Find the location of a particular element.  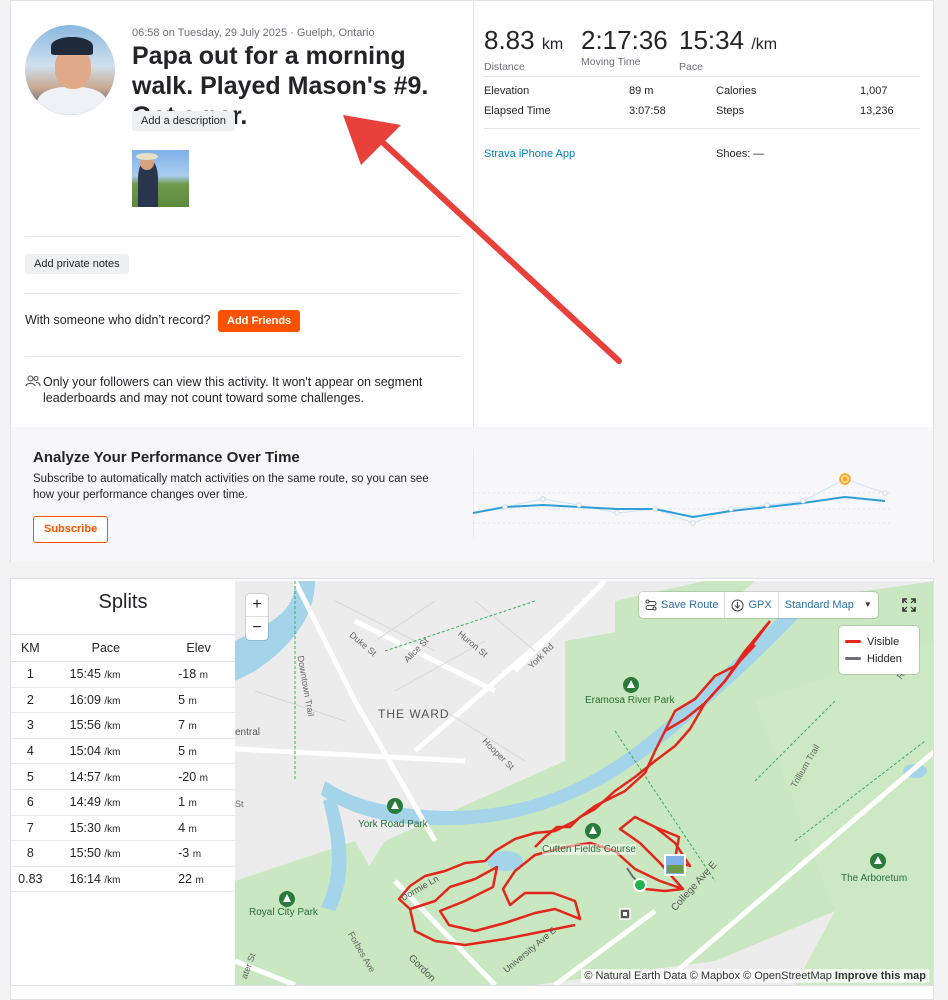

splits-title: Splits is located at coordinates (123, 602).